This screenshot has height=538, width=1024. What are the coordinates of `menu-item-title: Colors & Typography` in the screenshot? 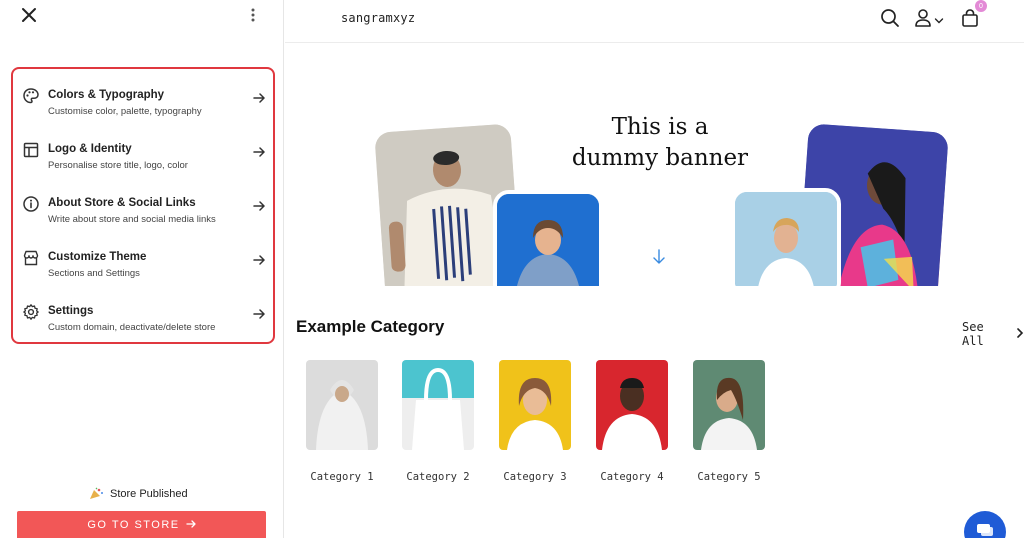 It's located at (106, 95).